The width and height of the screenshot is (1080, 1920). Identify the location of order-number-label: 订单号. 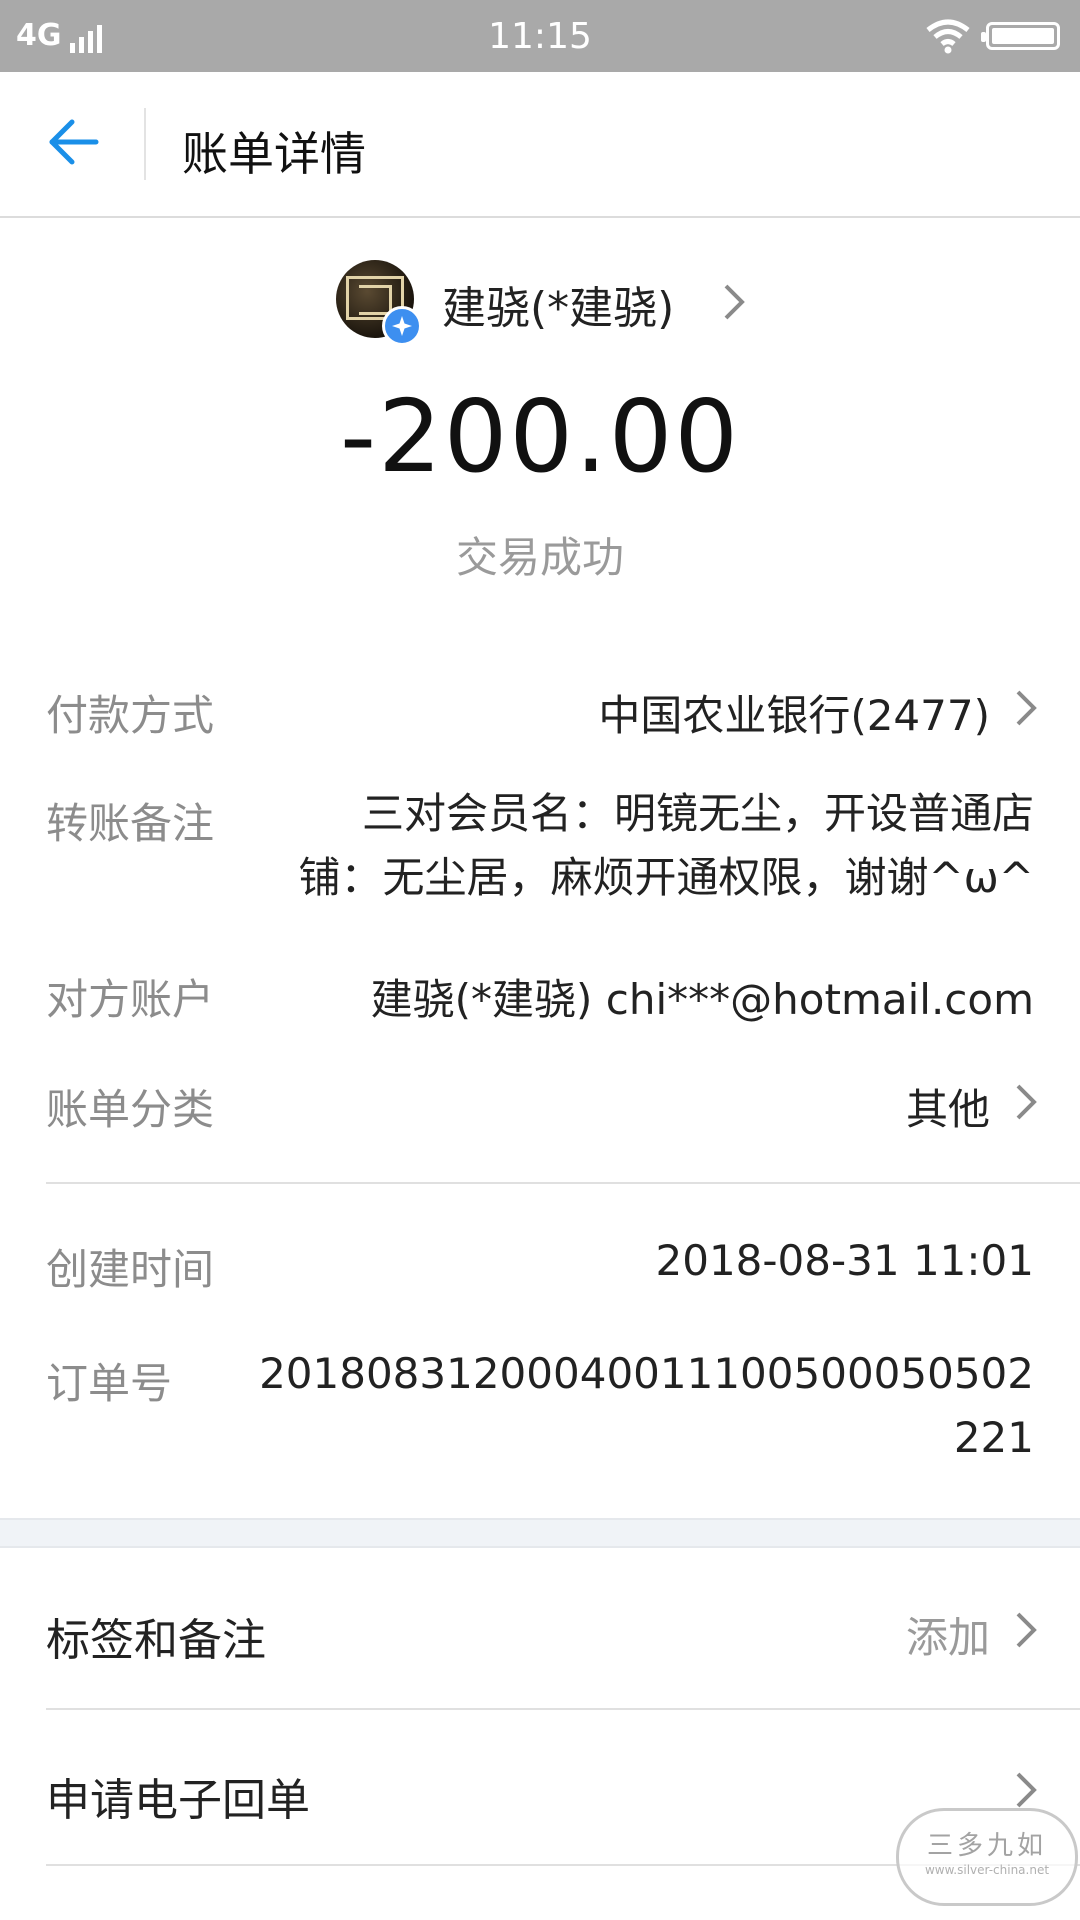
(109, 1383).